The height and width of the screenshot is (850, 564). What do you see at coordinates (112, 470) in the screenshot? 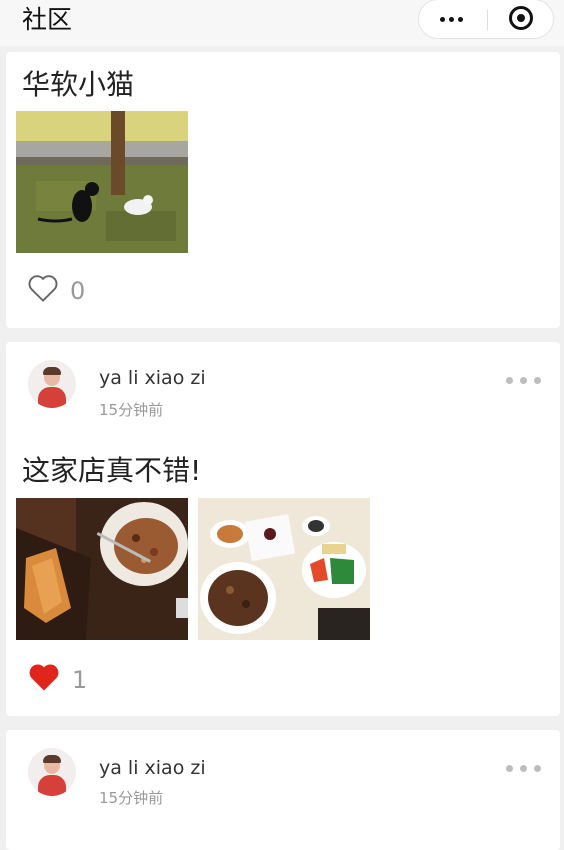
I see `post-text: 这家店真不错!` at bounding box center [112, 470].